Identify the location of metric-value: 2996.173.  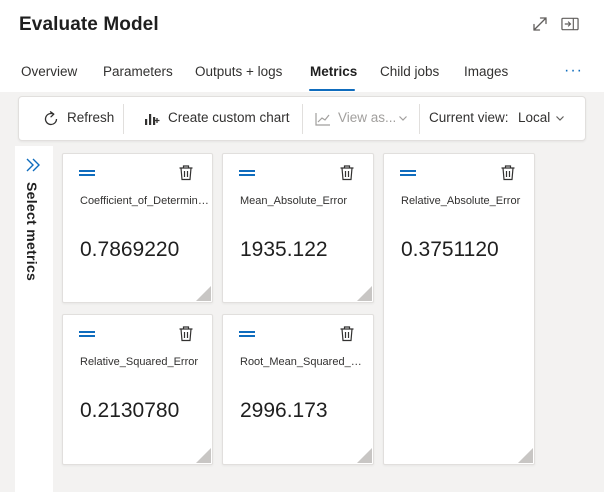
(284, 410).